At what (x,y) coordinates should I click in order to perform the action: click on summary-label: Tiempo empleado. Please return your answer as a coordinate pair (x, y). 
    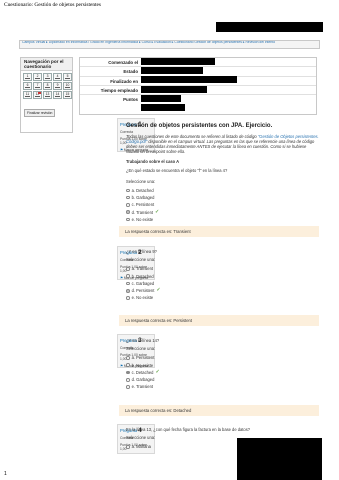
    Looking at the image, I should click on (119, 90).